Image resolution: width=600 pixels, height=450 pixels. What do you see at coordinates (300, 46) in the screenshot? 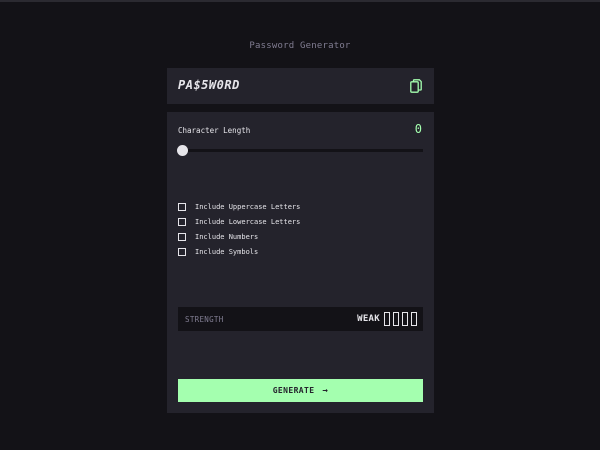
I see `page-title: Password Generator` at bounding box center [300, 46].